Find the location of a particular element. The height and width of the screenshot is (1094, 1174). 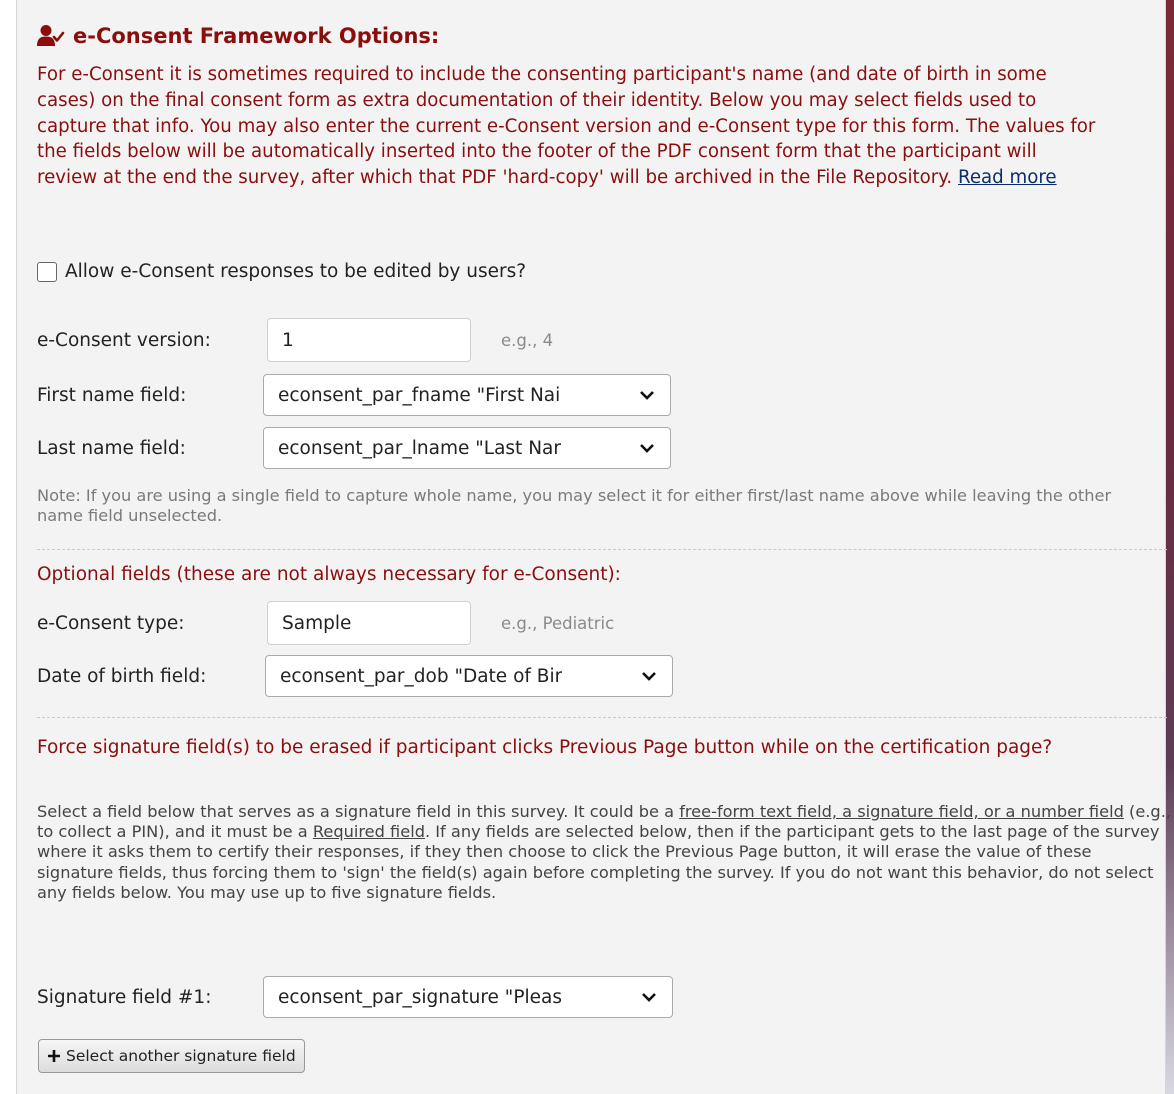

allow-edit-checkbox is located at coordinates (47, 271).